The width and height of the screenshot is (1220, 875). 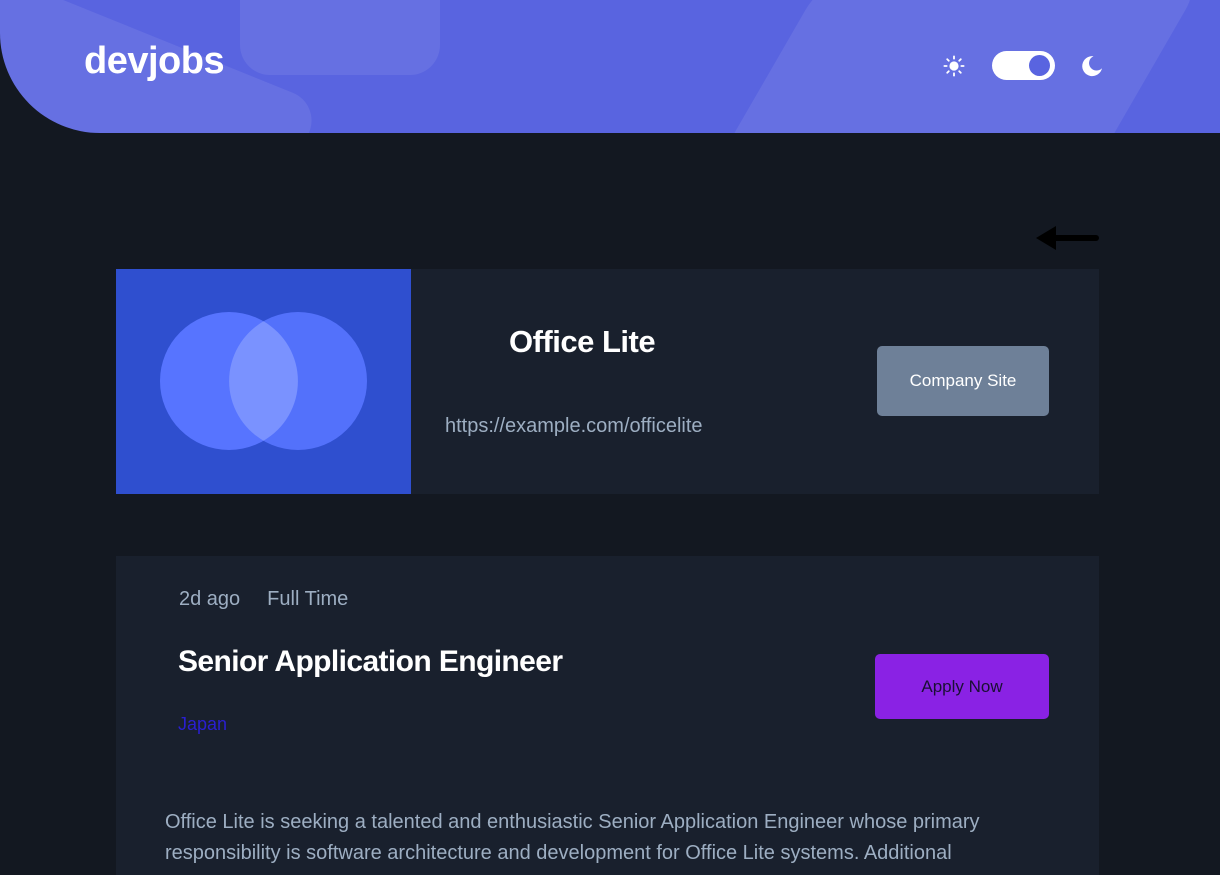 I want to click on back-button, so click(x=1067, y=238).